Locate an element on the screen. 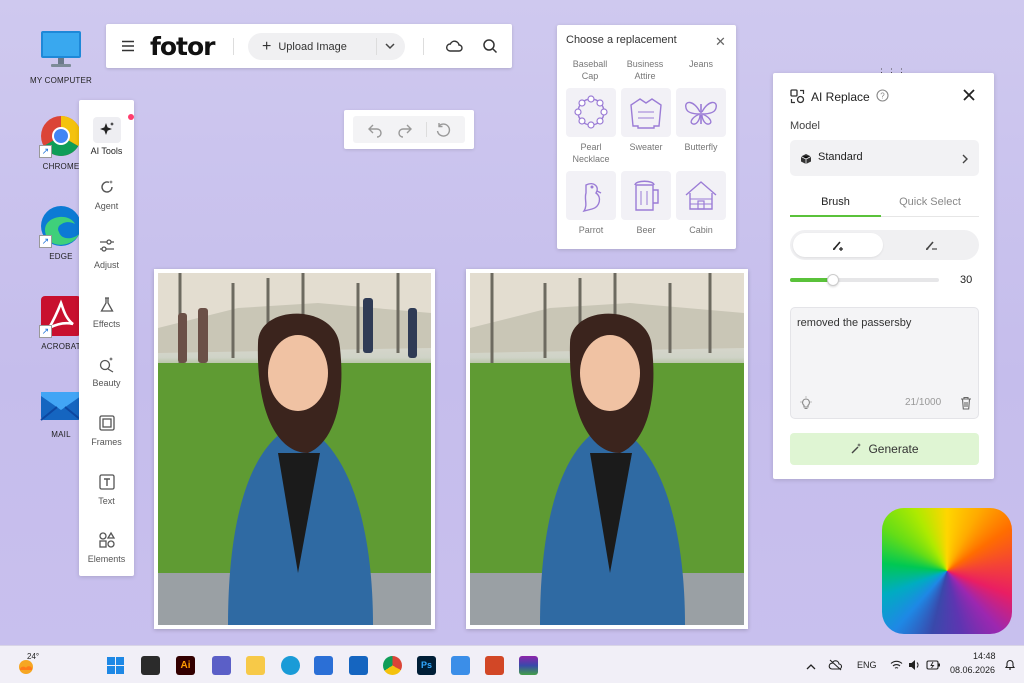 Image resolution: width=1024 pixels, height=683 pixels. language-indicator: ENG is located at coordinates (867, 665).